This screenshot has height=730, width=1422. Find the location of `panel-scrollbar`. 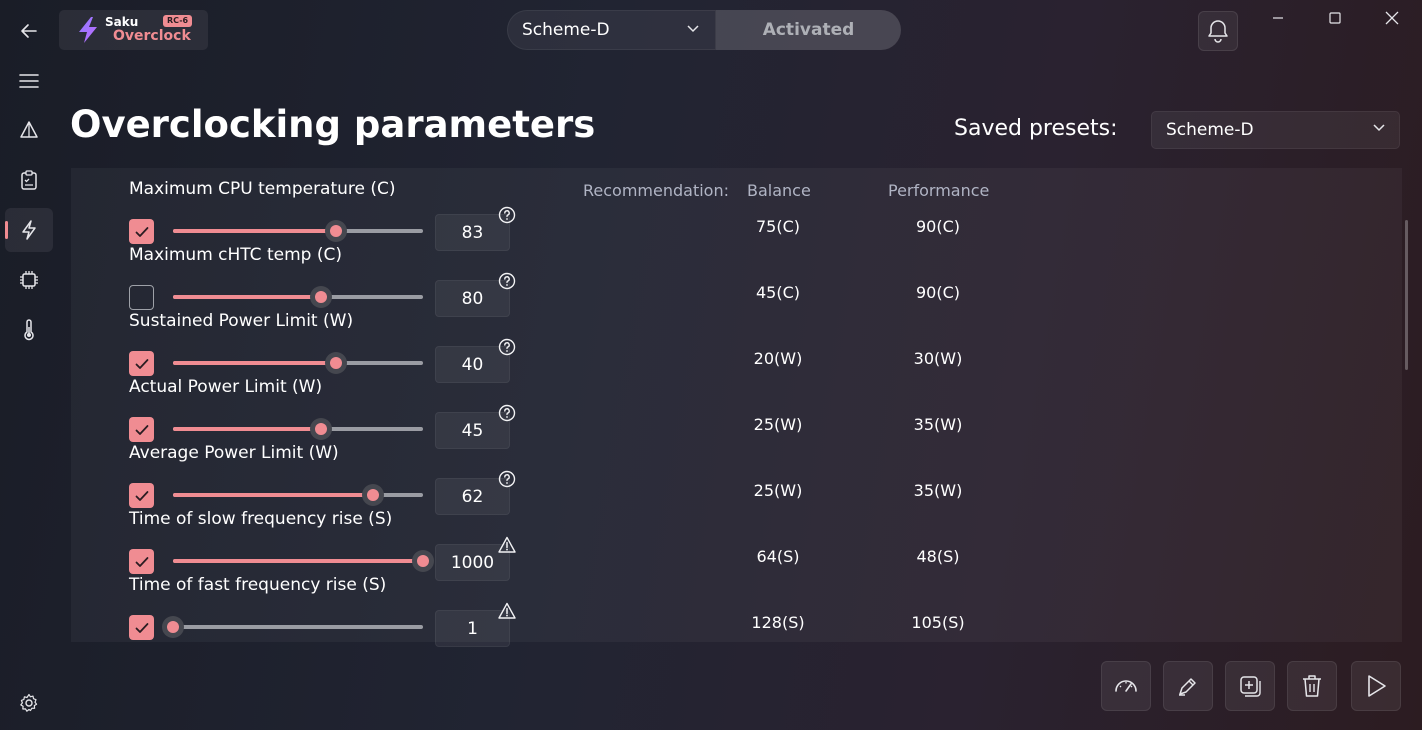

panel-scrollbar is located at coordinates (1406, 295).